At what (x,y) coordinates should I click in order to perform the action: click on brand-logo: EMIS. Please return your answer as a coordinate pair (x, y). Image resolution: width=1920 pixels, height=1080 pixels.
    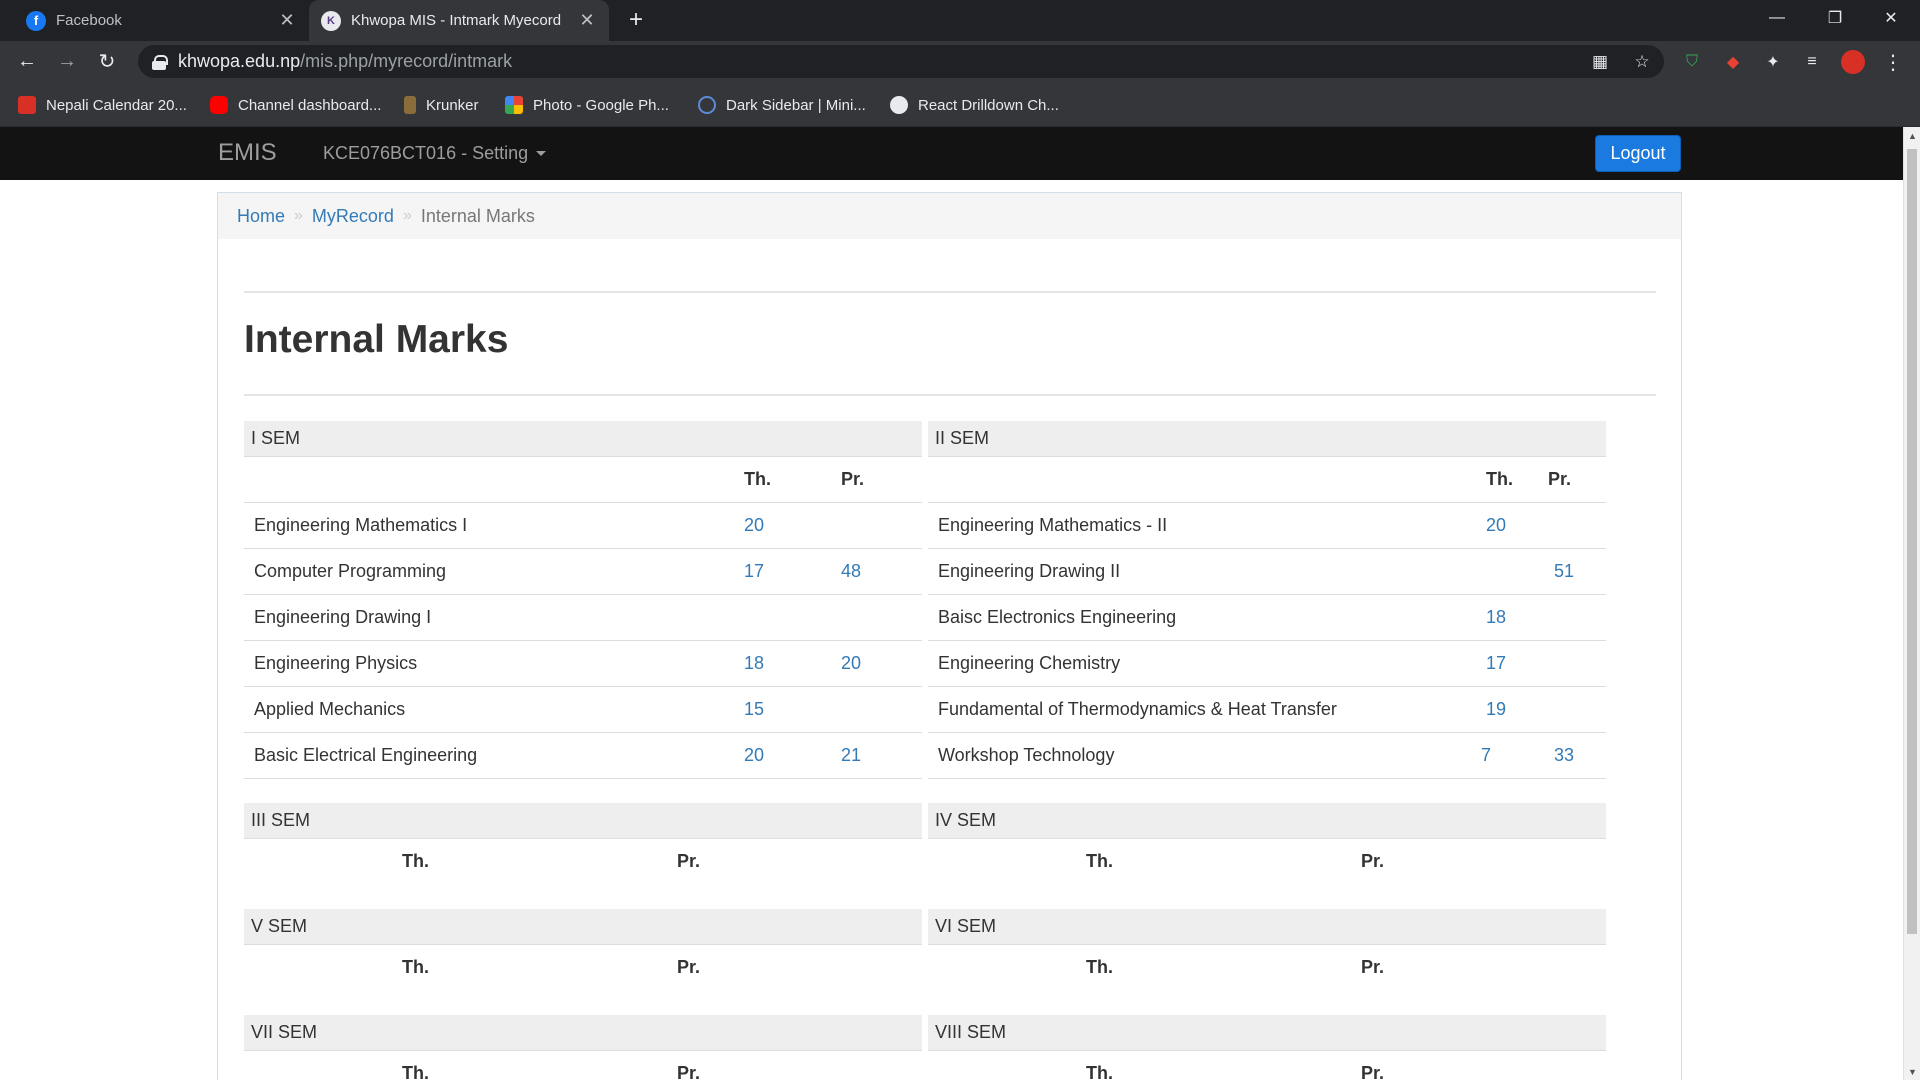
    Looking at the image, I should click on (247, 153).